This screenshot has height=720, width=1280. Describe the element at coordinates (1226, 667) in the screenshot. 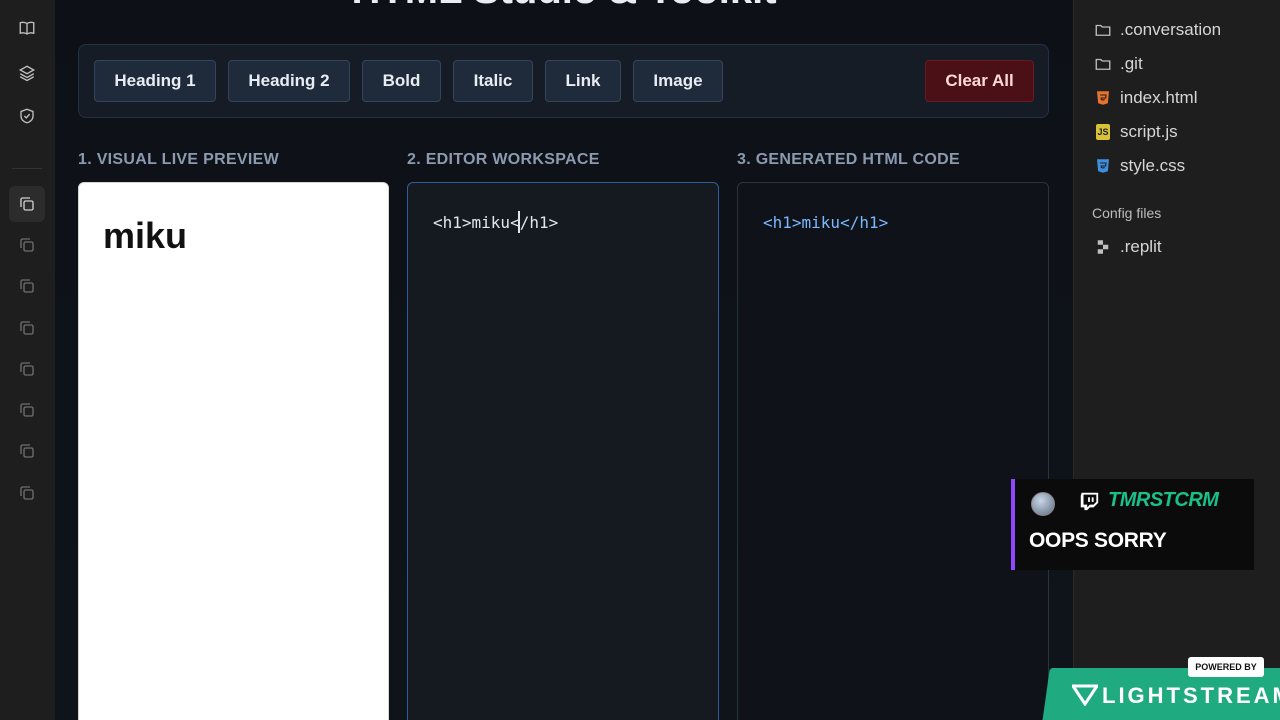

I see `powered-by-label: POWERED BY` at that location.